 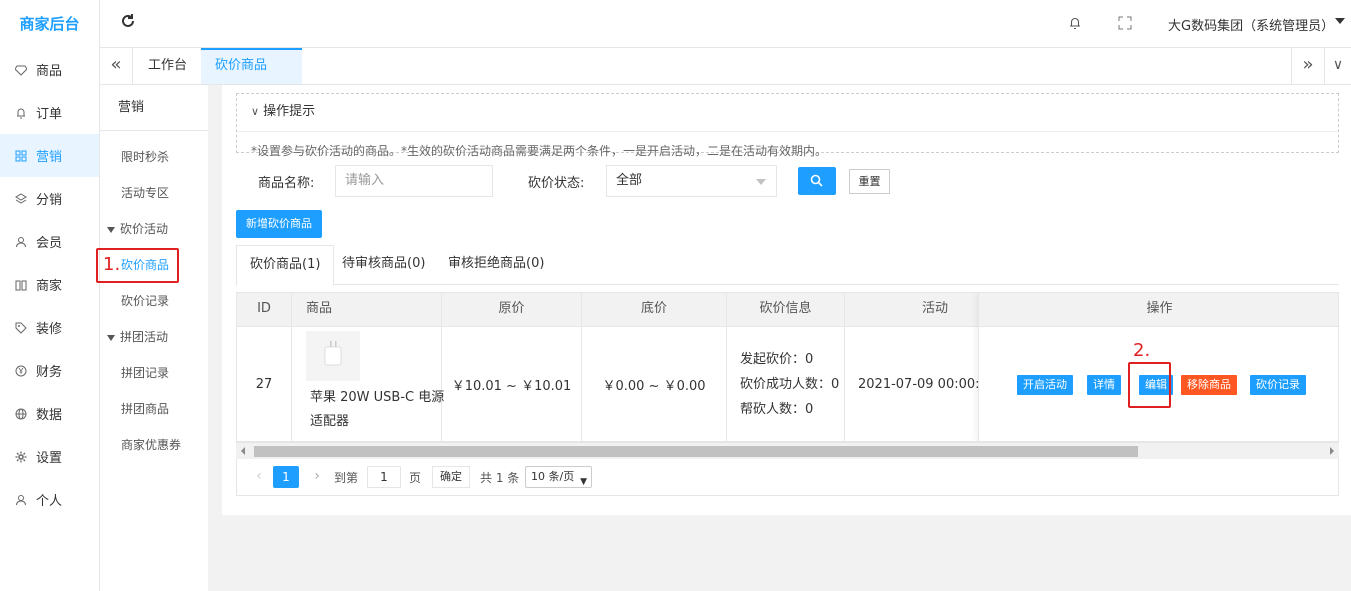 What do you see at coordinates (786, 310) in the screenshot?
I see `col-bargain-info: 砍价信息` at bounding box center [786, 310].